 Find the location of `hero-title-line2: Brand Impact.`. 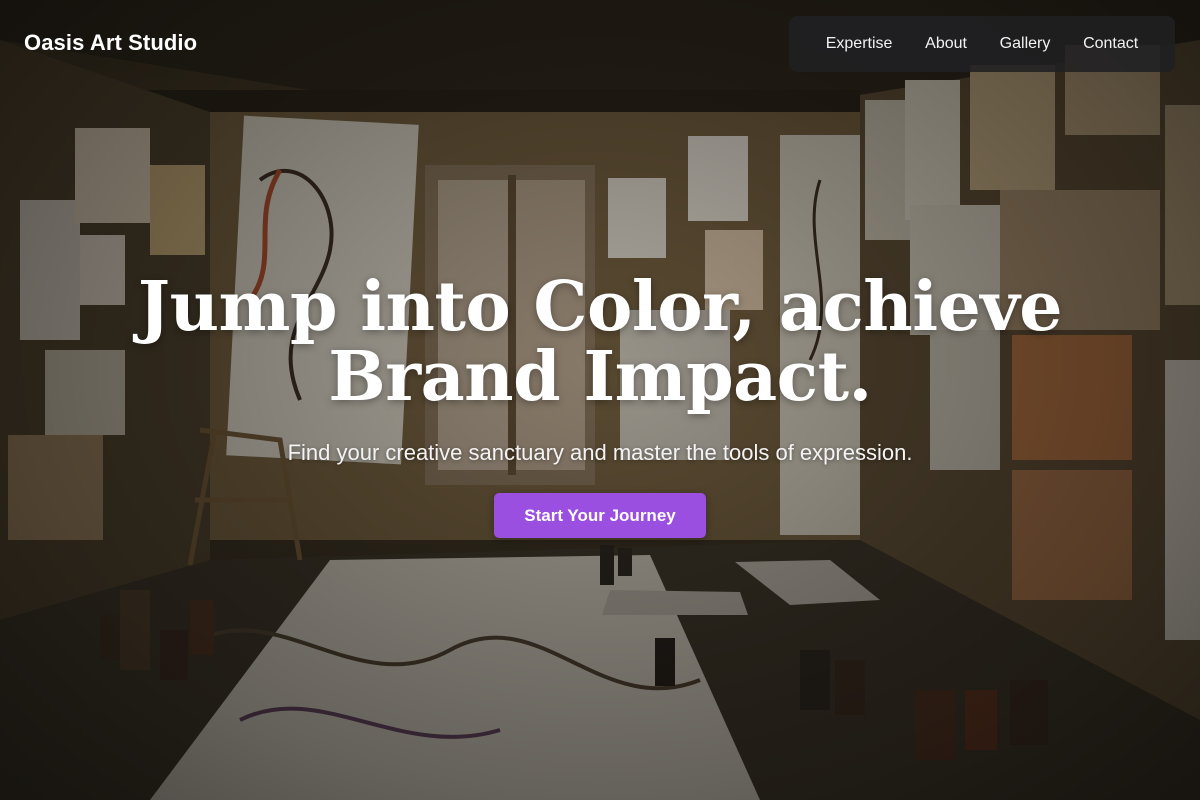

hero-title-line2: Brand Impact. is located at coordinates (600, 377).